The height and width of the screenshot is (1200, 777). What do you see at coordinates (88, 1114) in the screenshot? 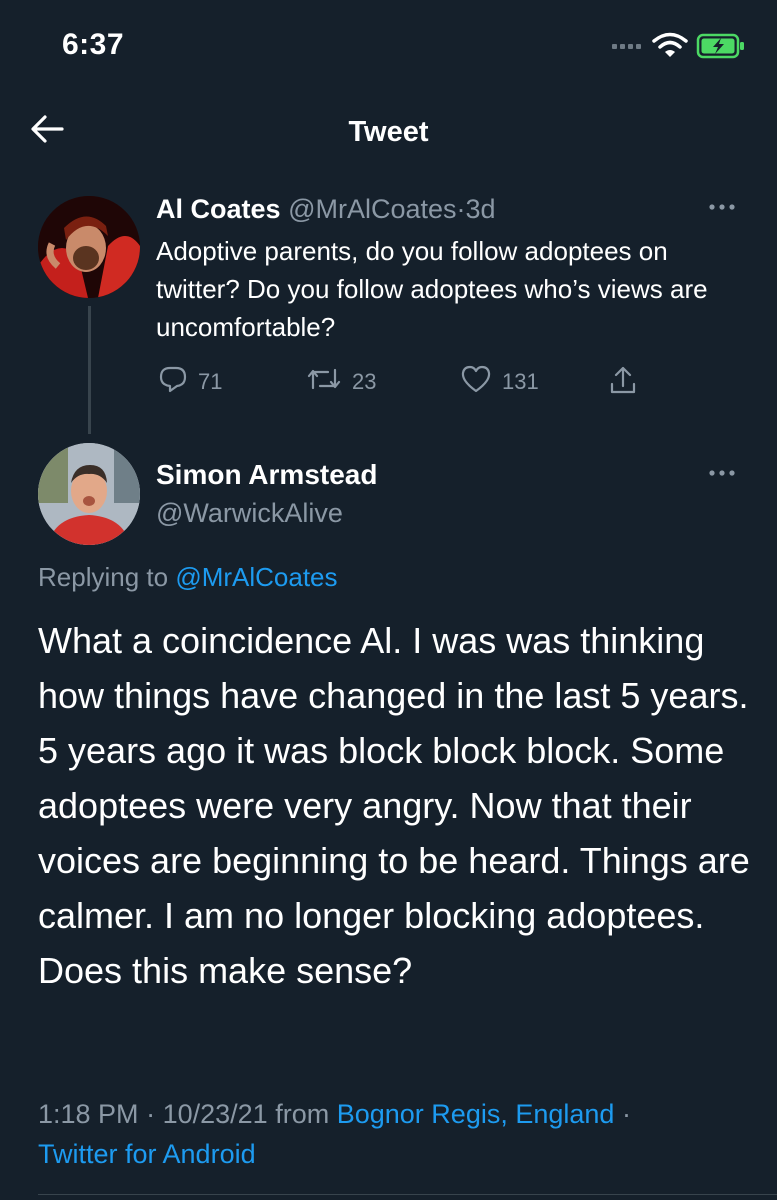
I see `tweet-time: 1:18 PM` at bounding box center [88, 1114].